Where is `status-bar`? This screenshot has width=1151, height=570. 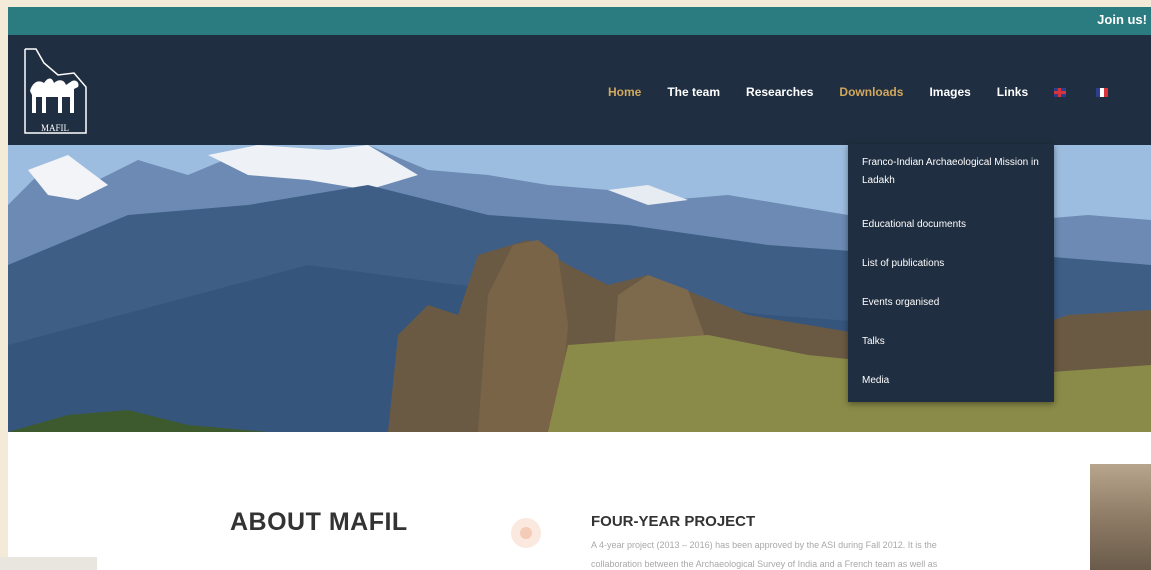 status-bar is located at coordinates (48, 563).